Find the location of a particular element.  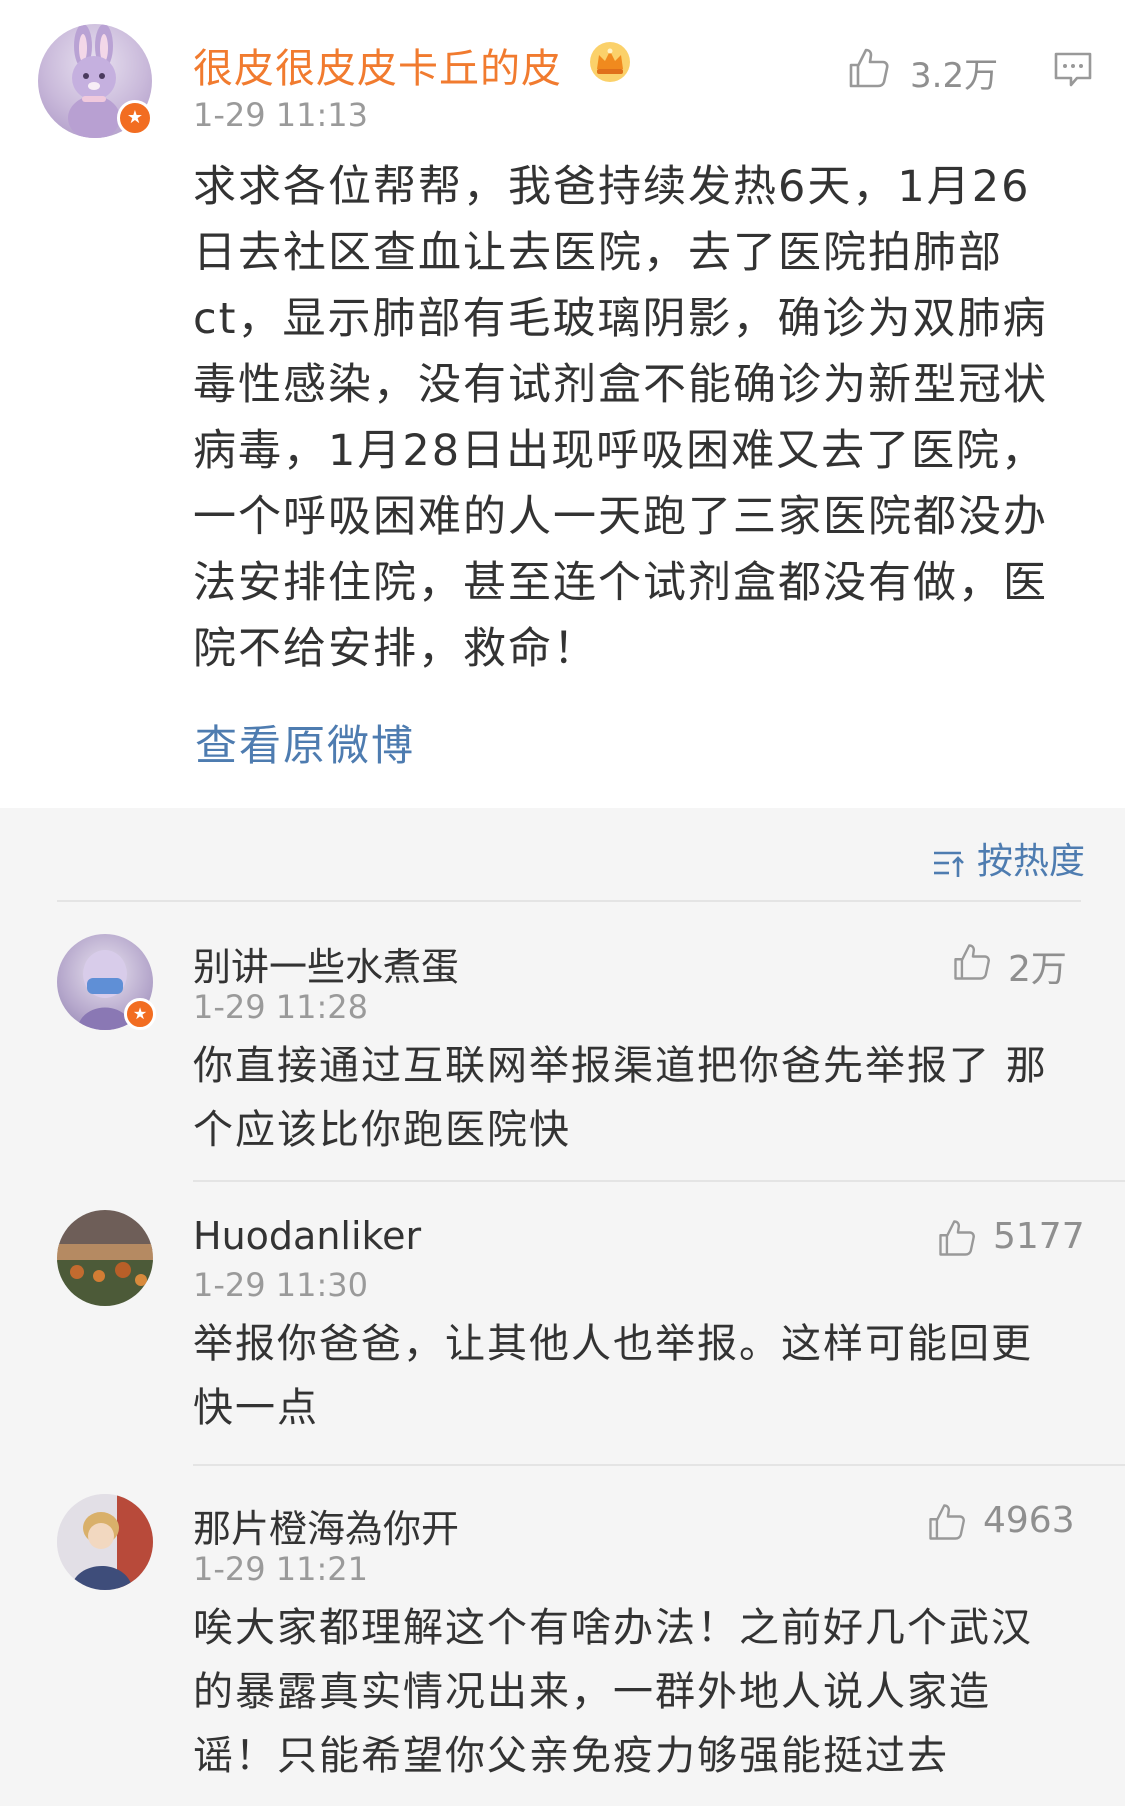

post-like-count: 3.2万 is located at coordinates (954, 76).